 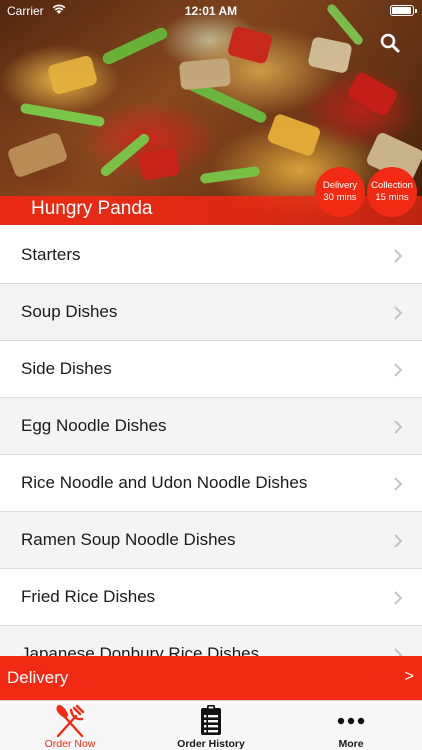 I want to click on battery-icon, so click(x=403, y=10).